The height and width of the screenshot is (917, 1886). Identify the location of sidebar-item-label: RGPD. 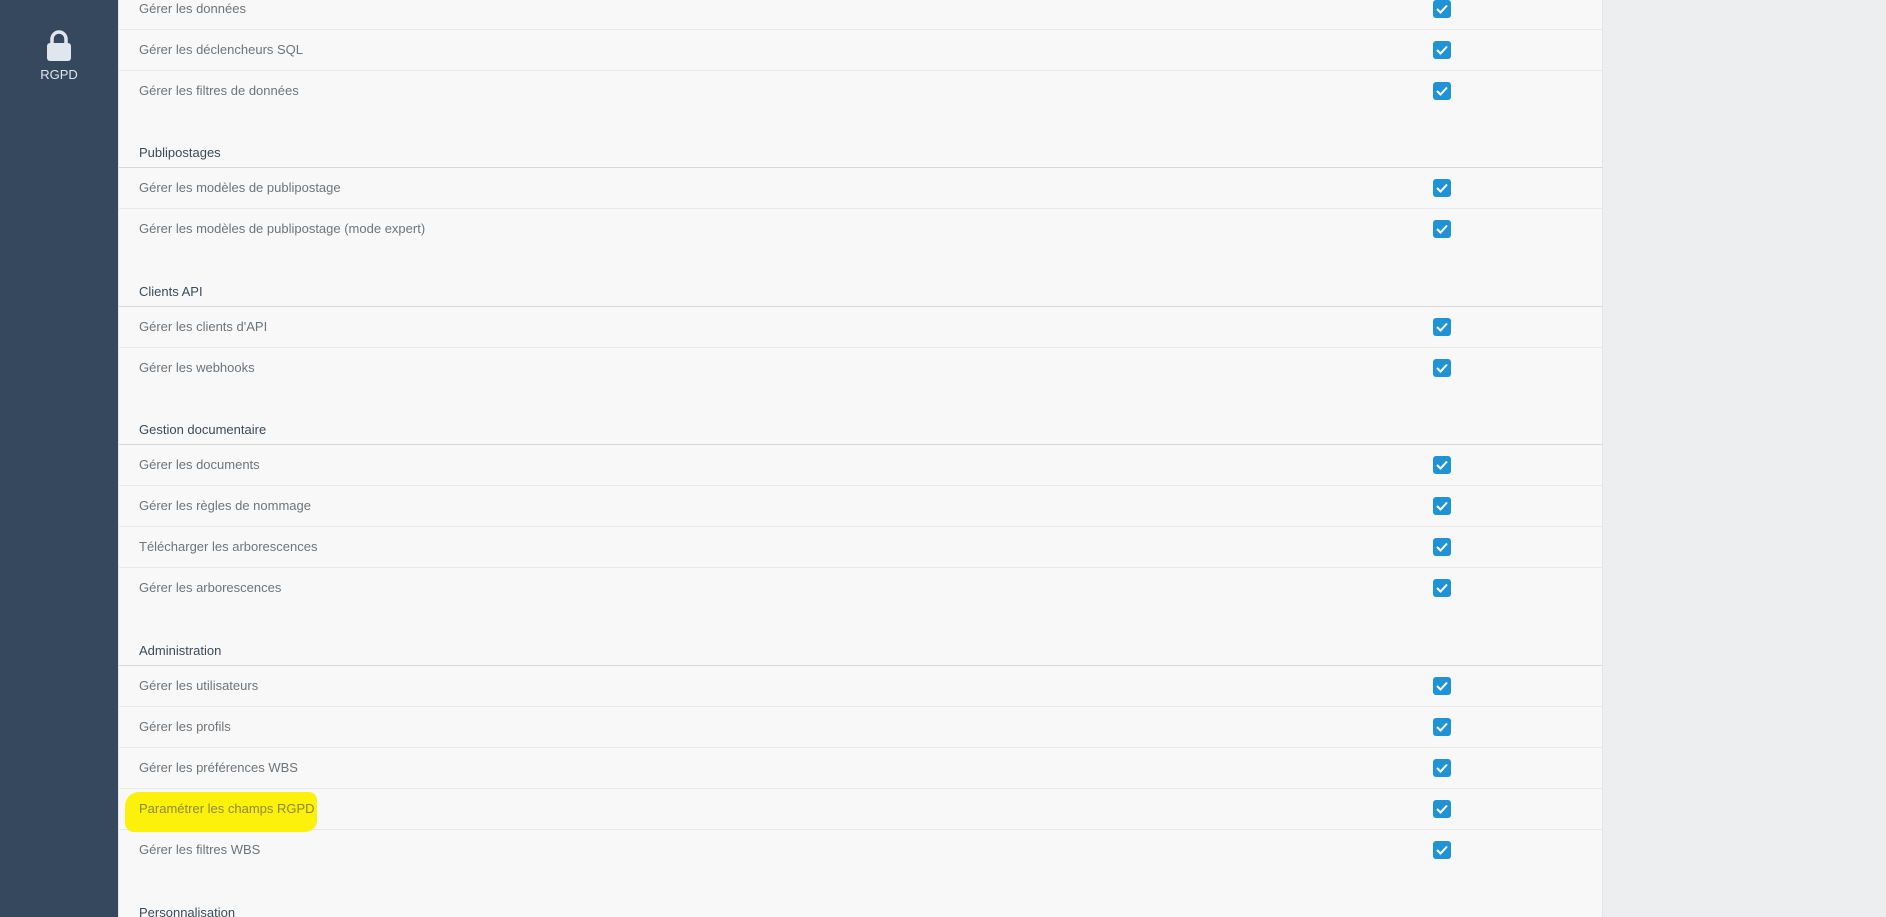
(59, 74).